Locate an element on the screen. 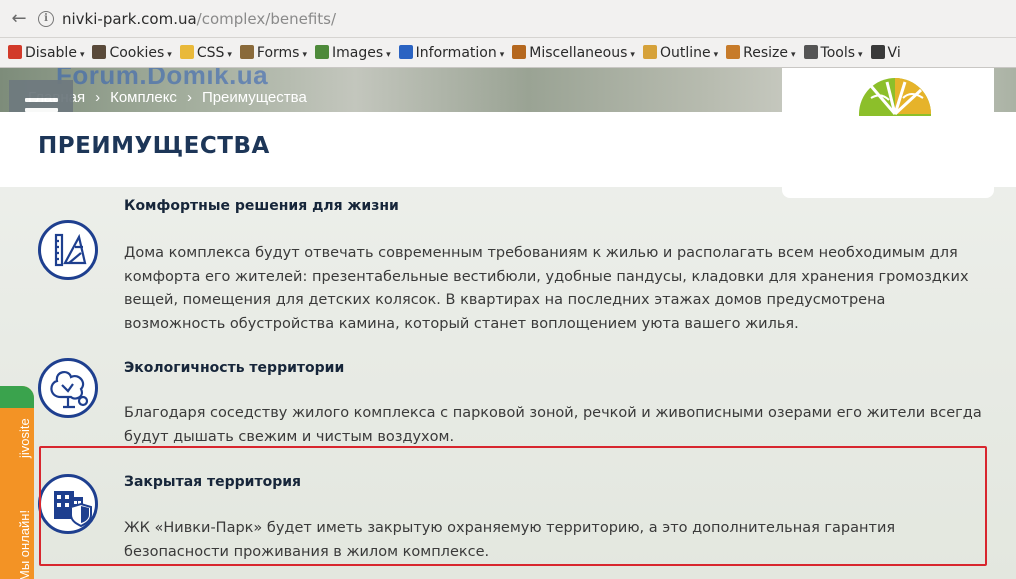 This screenshot has height=579, width=1016. url-host: nivki-park.com.ua is located at coordinates (129, 19).